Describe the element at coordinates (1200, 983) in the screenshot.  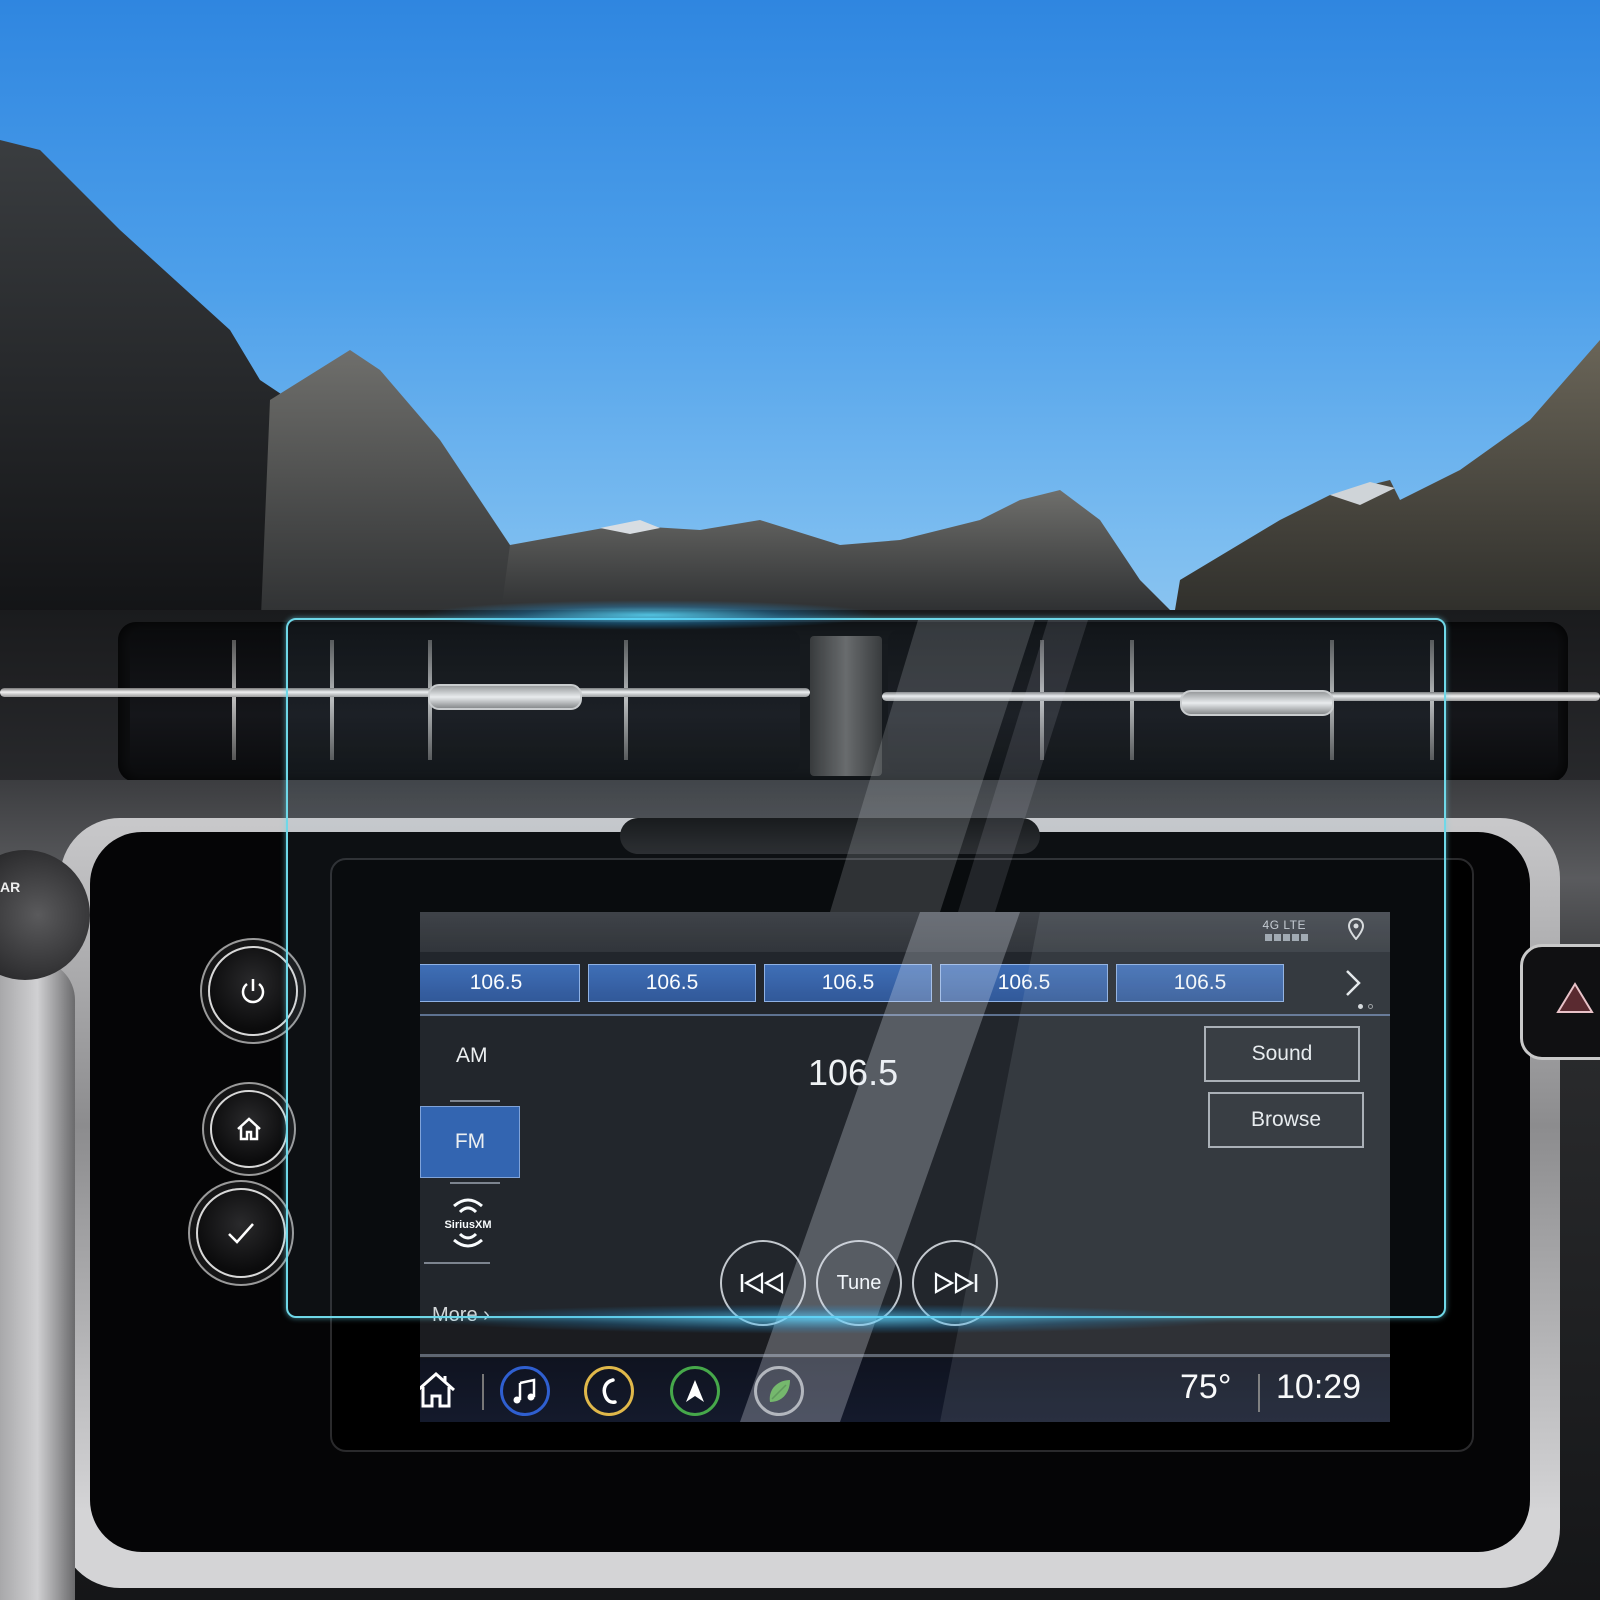
I see `preset-button-5: 106.5` at that location.